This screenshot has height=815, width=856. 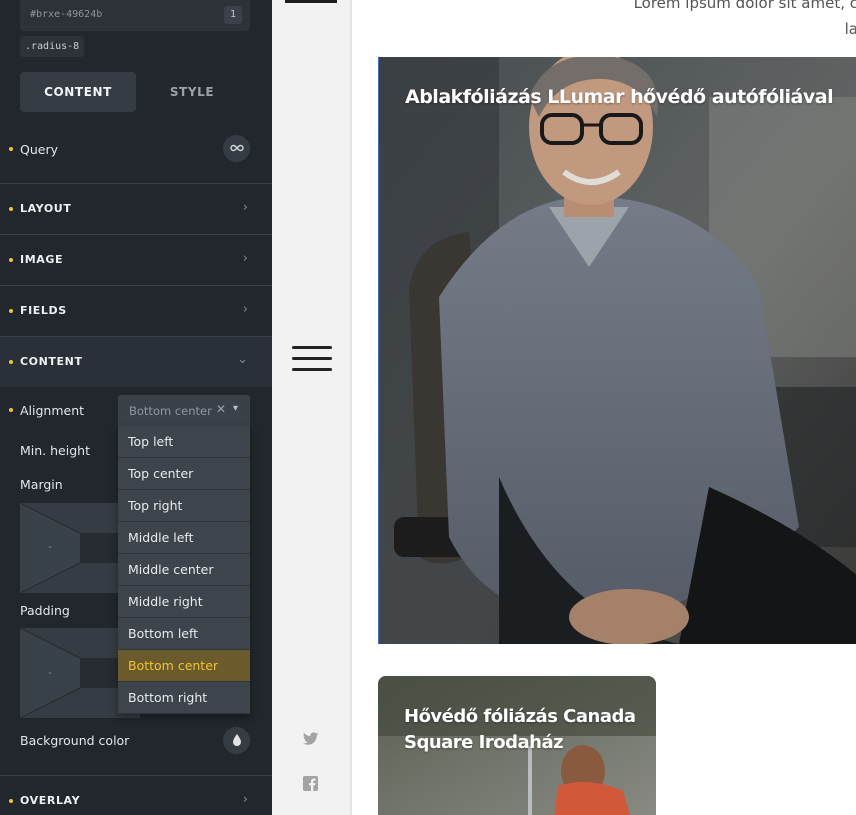 I want to click on section-fields-label: FIELDS, so click(x=43, y=310).